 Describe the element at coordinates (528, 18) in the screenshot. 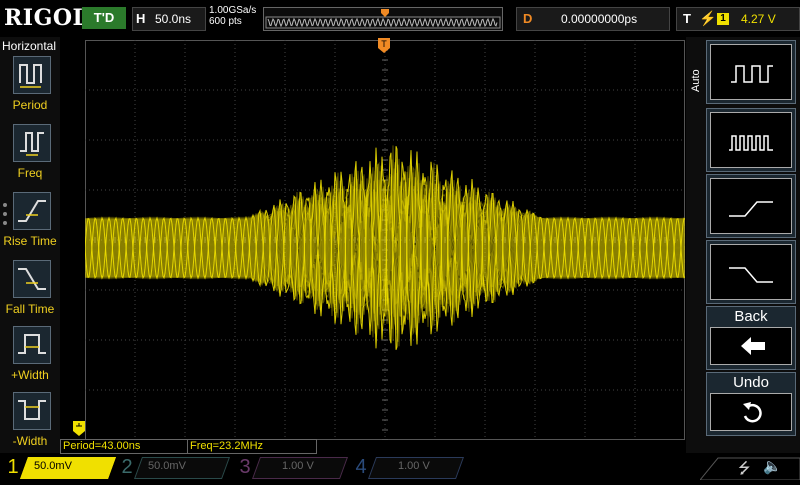

I see `delay-label: D` at that location.